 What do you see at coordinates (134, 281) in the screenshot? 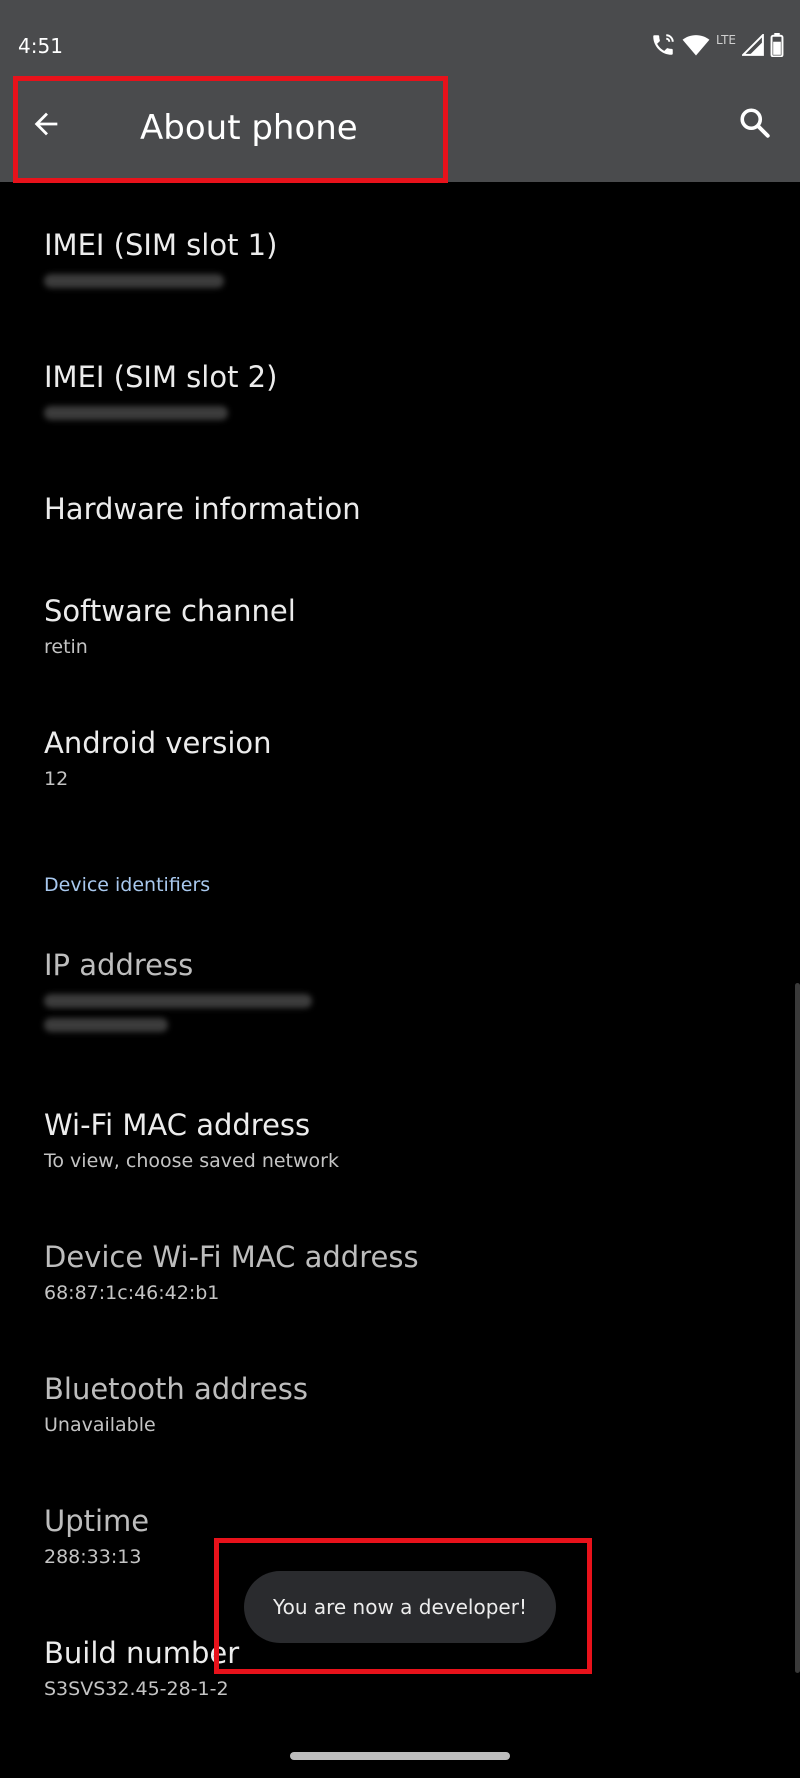
I see `imei-sim1-value-redacted` at bounding box center [134, 281].